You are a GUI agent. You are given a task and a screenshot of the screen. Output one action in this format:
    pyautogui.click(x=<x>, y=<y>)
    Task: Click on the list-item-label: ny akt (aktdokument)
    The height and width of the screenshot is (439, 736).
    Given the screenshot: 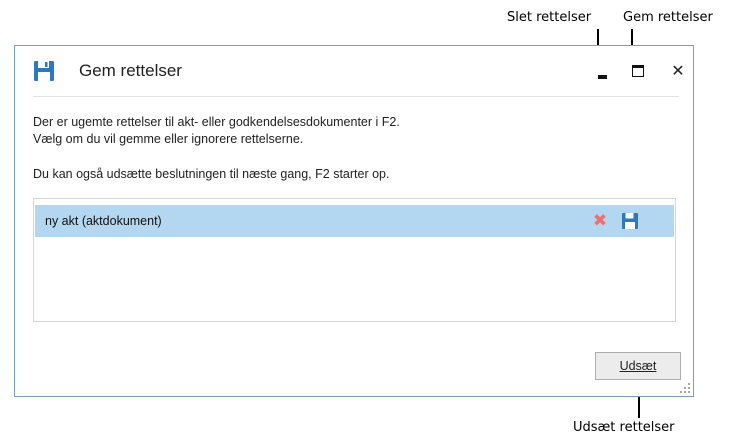 What is the action you would take?
    pyautogui.click(x=103, y=221)
    